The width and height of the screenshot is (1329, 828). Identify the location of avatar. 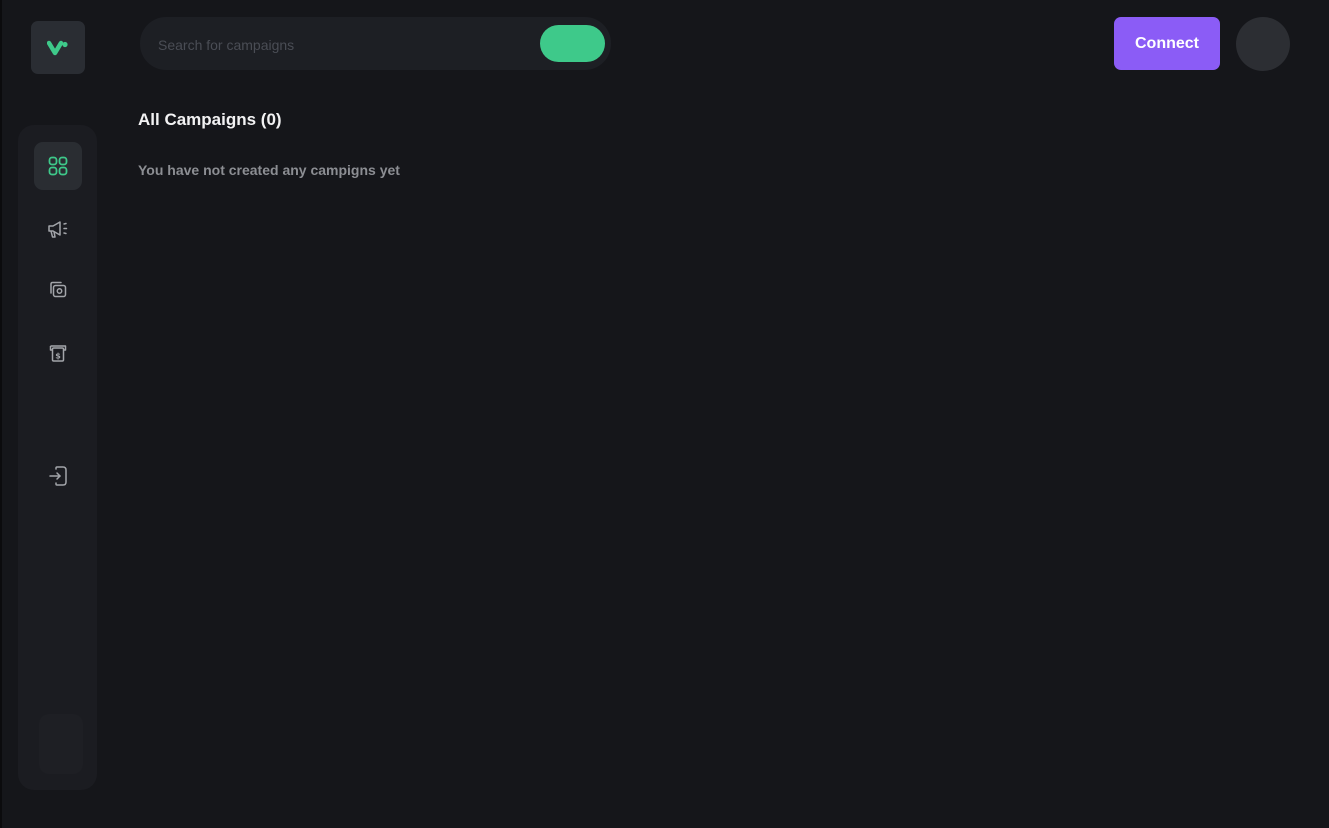
(1263, 44).